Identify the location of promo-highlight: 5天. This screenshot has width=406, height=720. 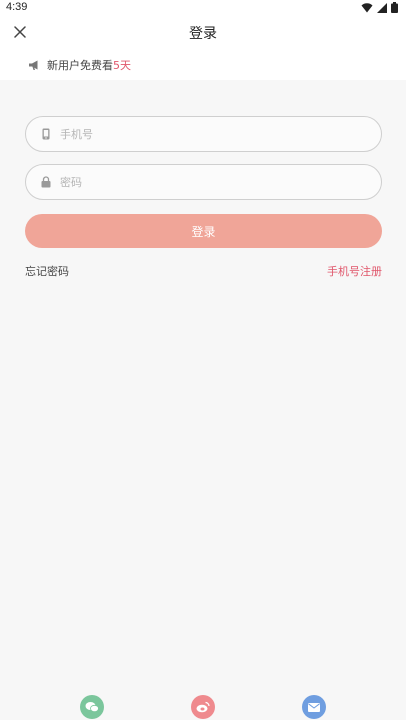
(122, 65).